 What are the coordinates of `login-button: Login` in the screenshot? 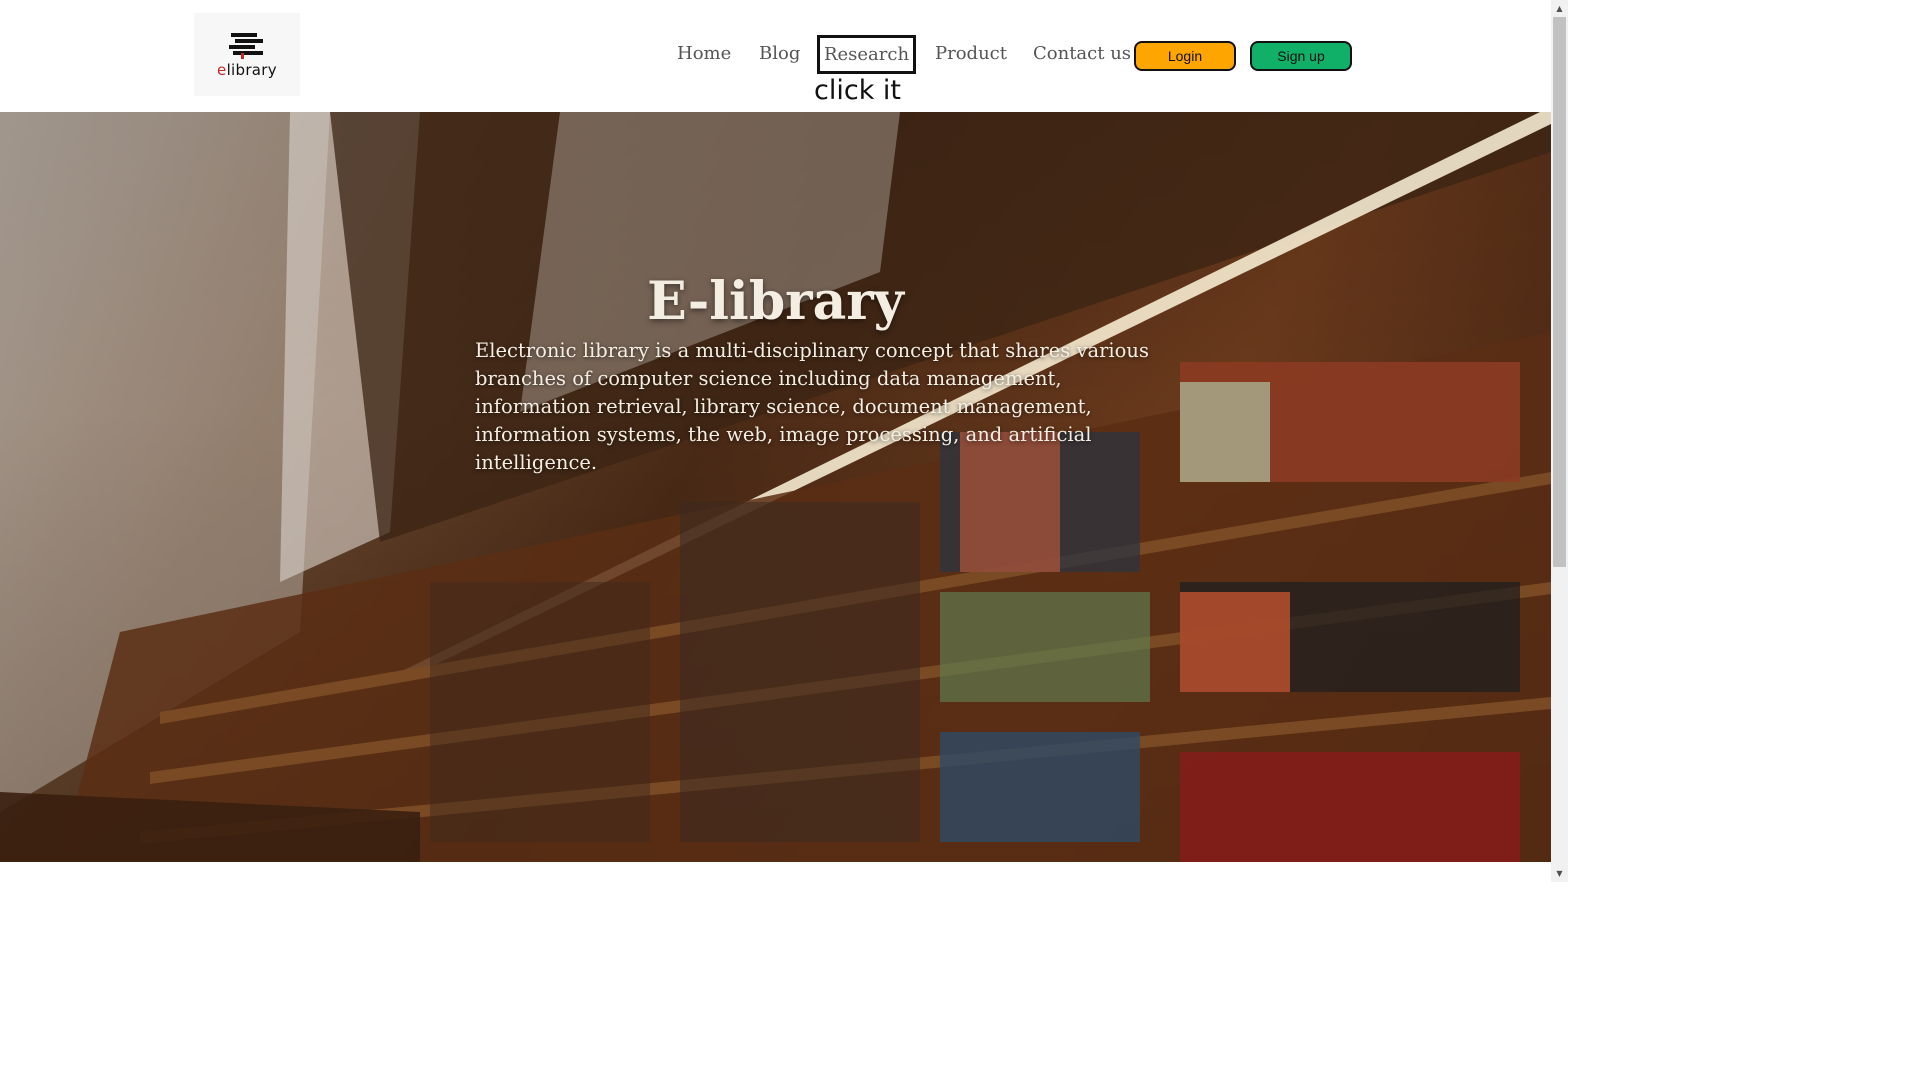 It's located at (1185, 56).